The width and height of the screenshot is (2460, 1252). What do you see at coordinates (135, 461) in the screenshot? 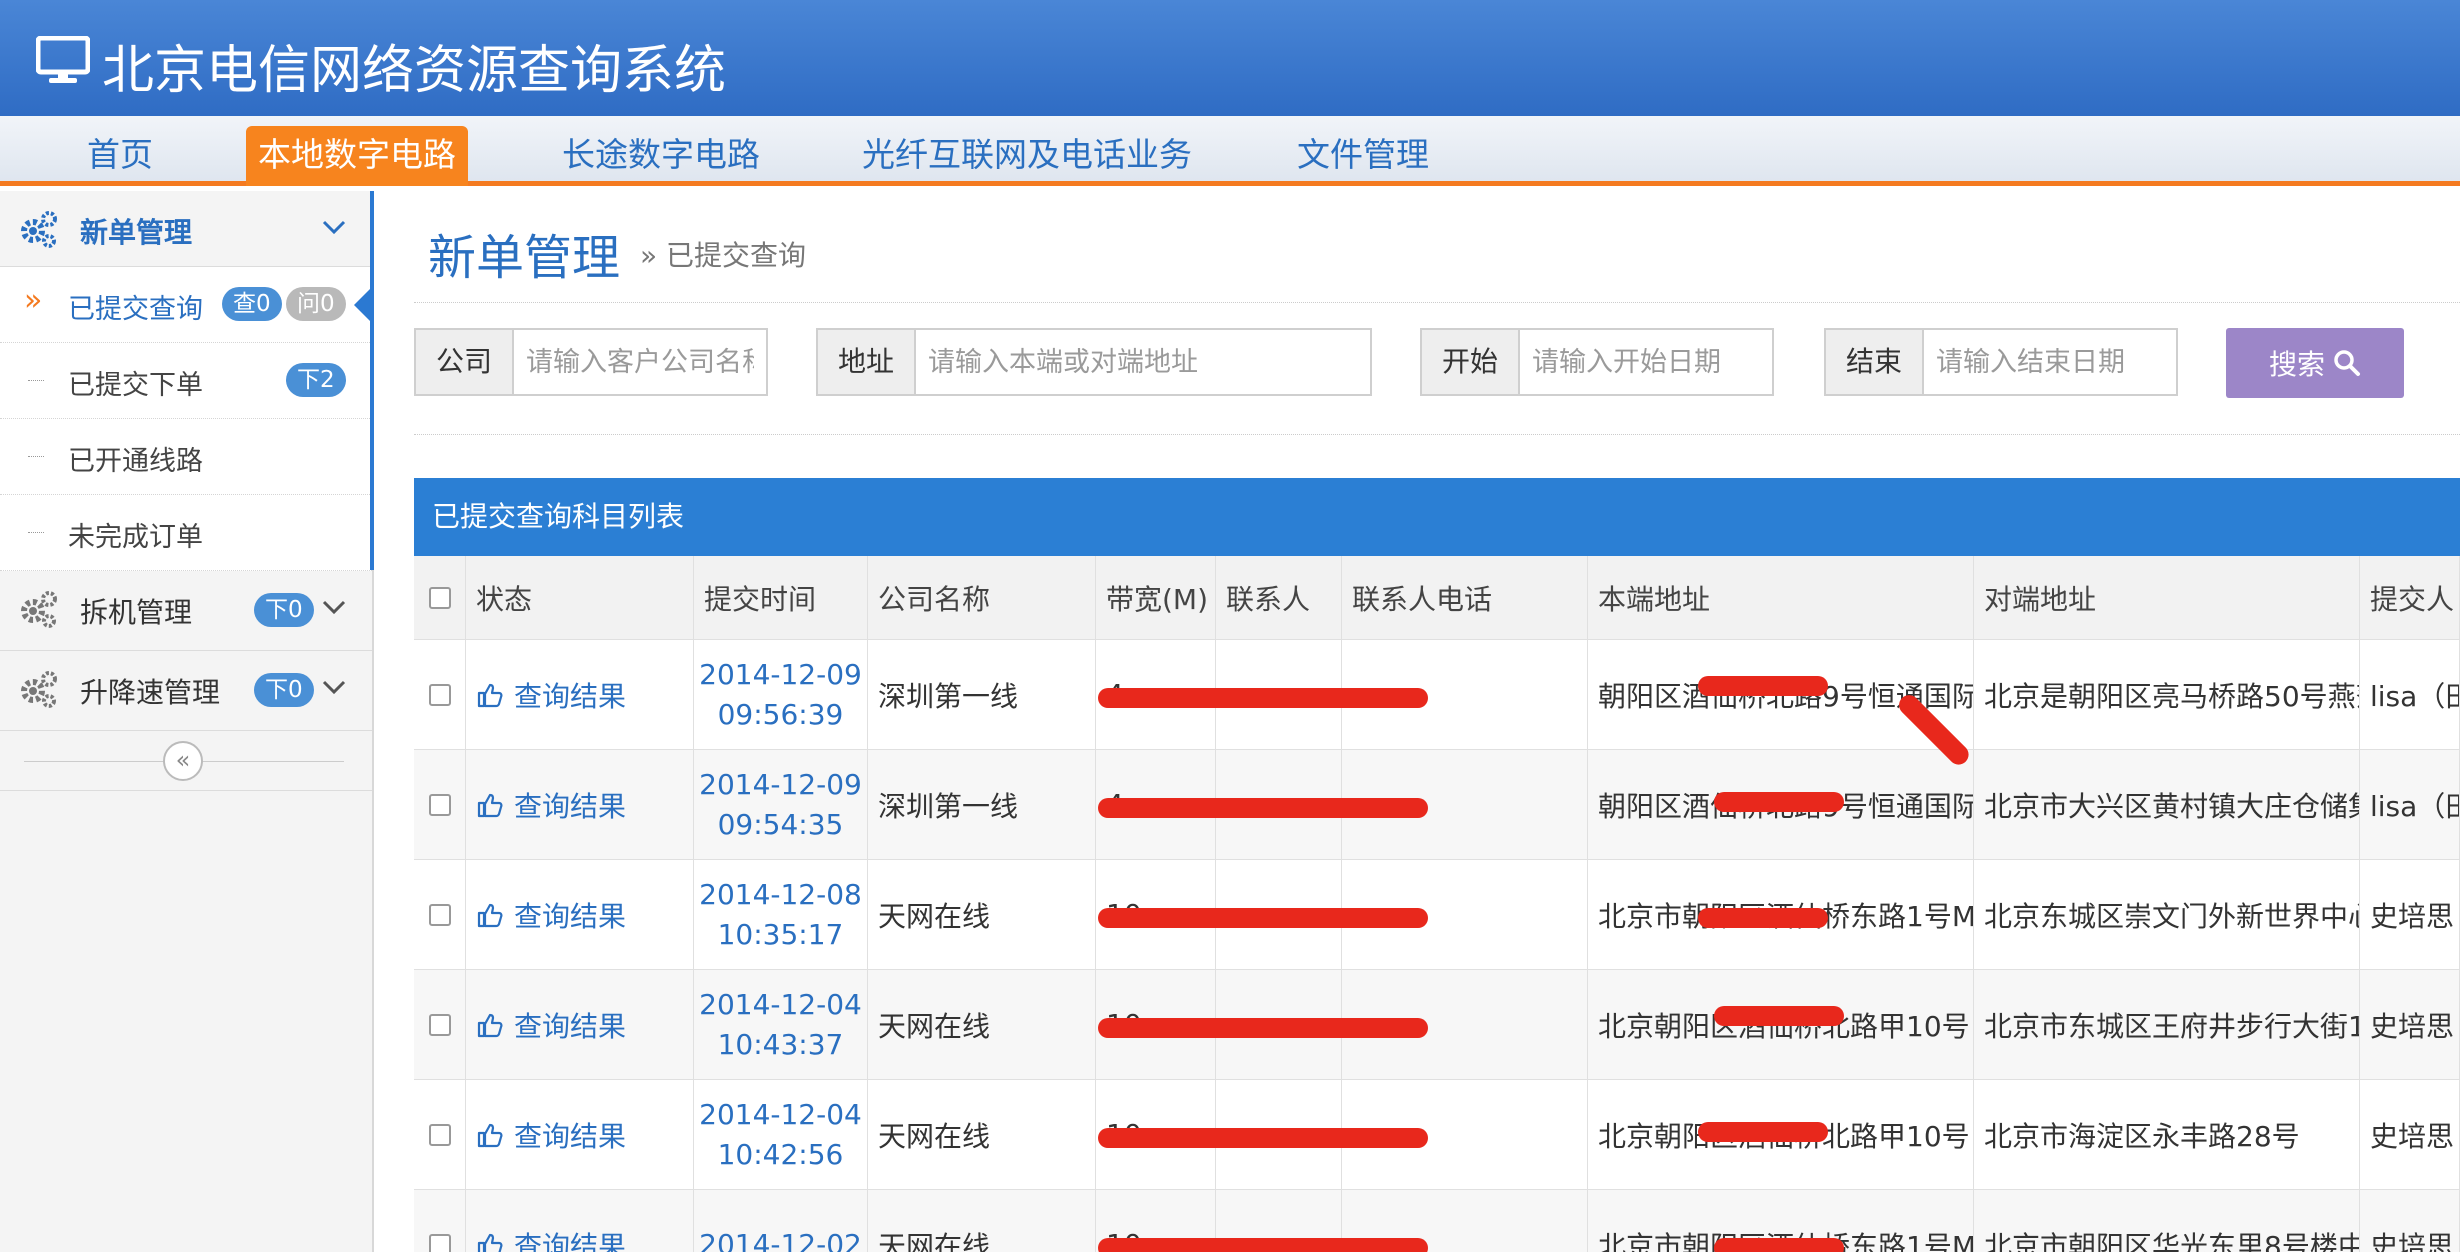
I see `sidebar-item-label: 已开通线路` at bounding box center [135, 461].